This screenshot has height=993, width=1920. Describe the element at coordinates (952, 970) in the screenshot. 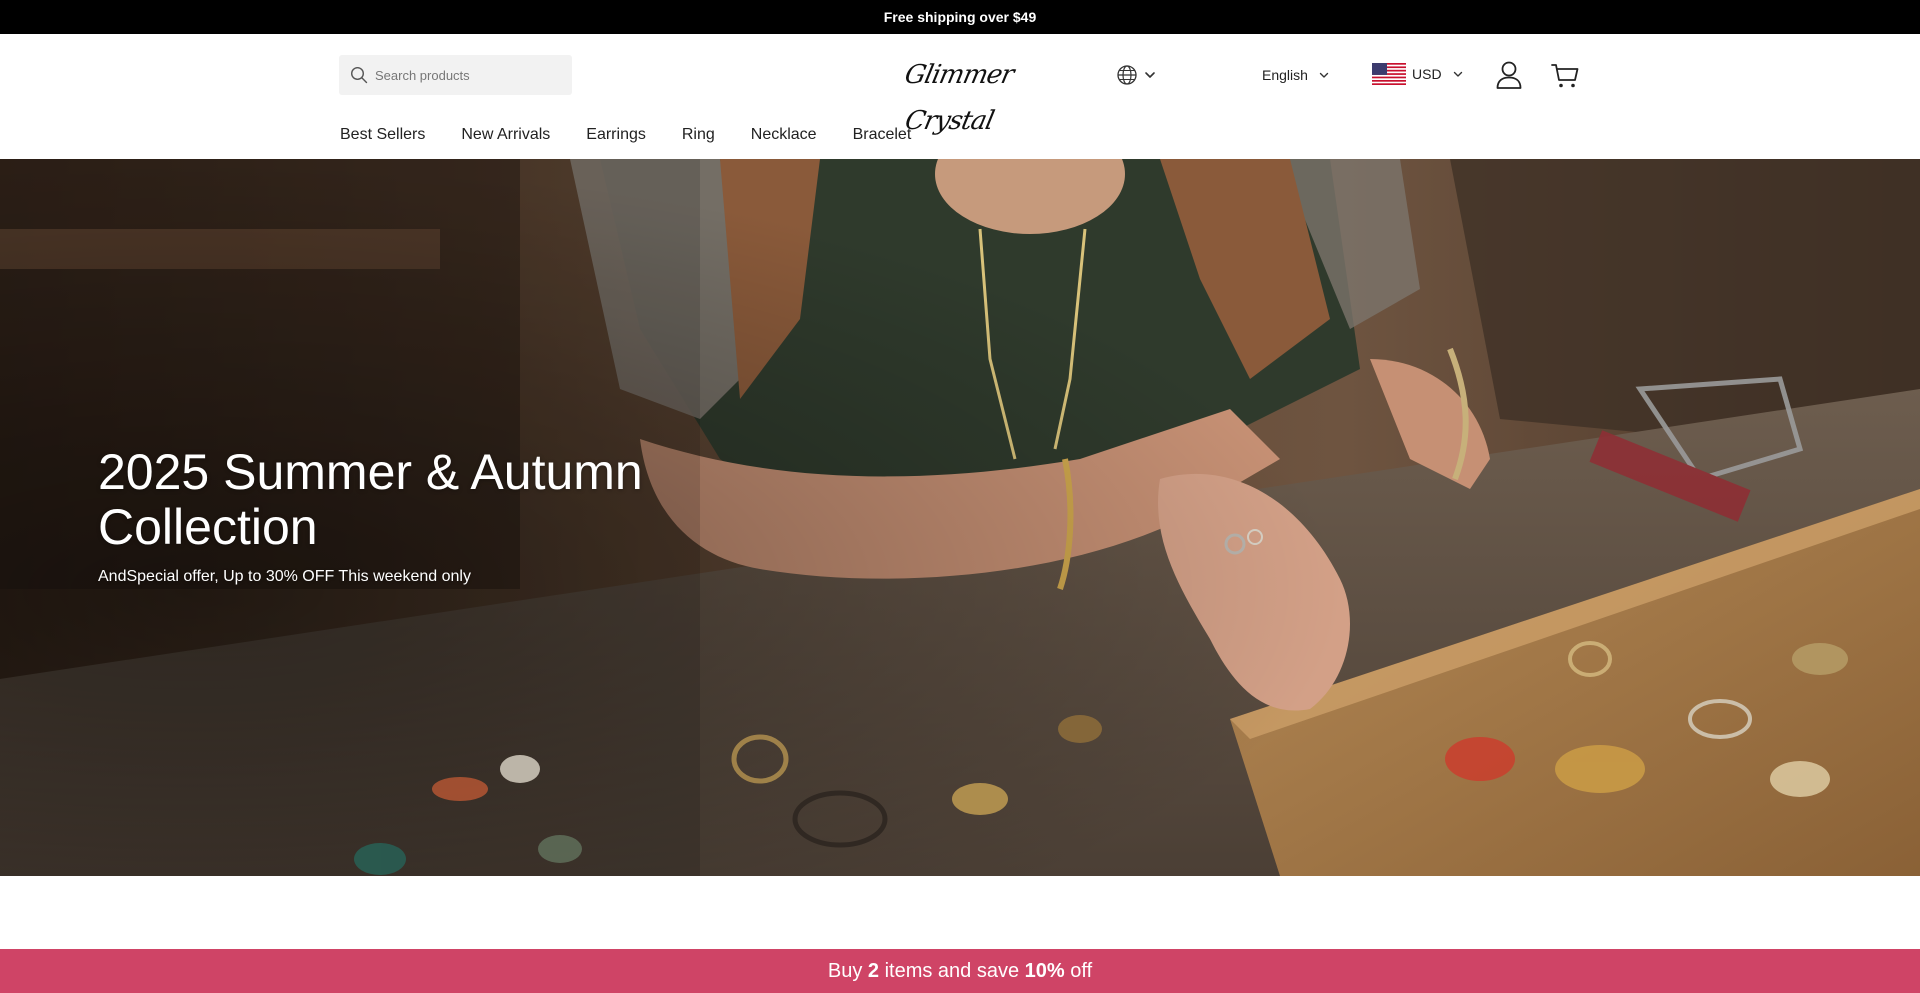

I see `promo-middle: items and save` at that location.